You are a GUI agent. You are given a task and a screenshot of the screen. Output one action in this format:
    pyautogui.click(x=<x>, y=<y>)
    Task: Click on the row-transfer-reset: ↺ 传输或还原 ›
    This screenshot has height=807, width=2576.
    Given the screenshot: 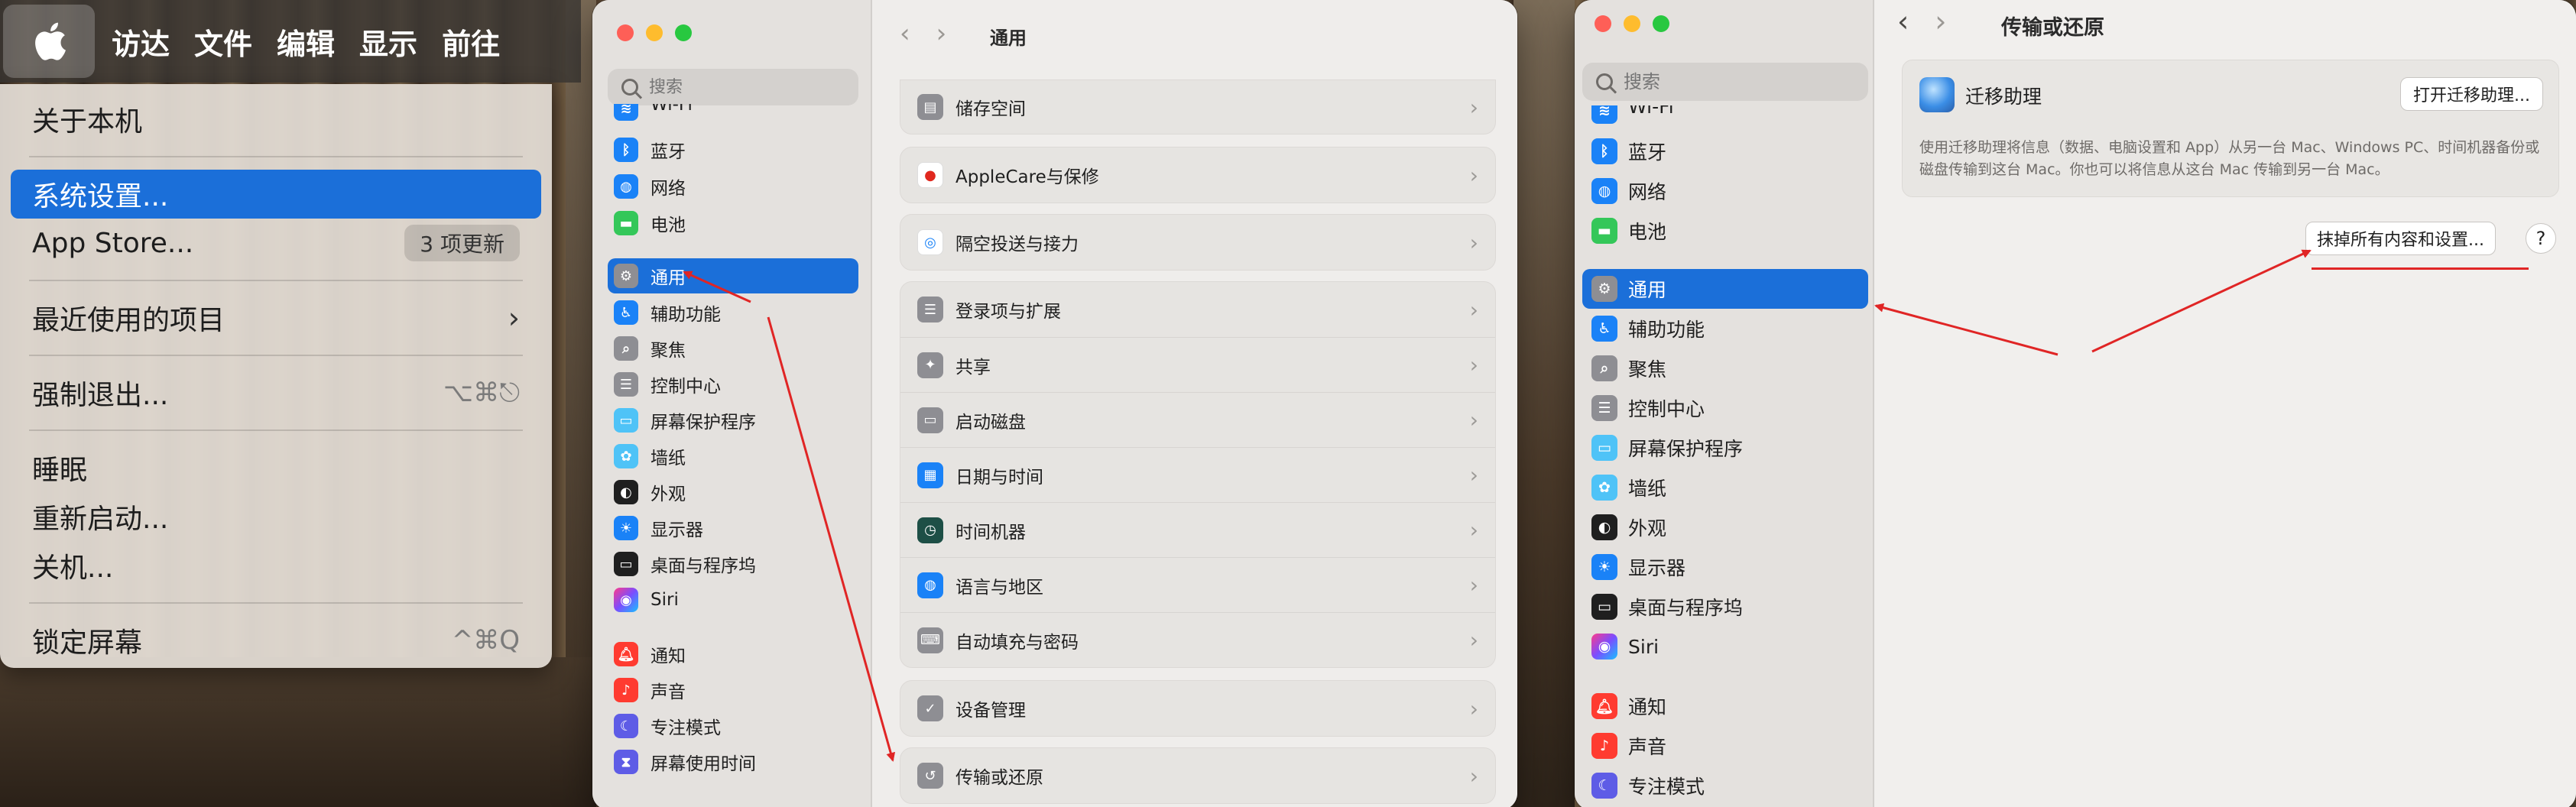 What is the action you would take?
    pyautogui.click(x=1197, y=775)
    